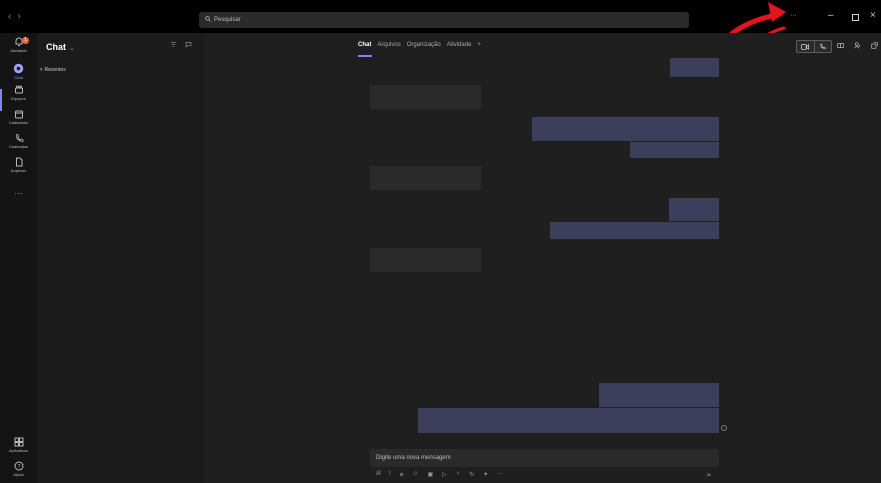  I want to click on format-icon: A̸, so click(378, 474).